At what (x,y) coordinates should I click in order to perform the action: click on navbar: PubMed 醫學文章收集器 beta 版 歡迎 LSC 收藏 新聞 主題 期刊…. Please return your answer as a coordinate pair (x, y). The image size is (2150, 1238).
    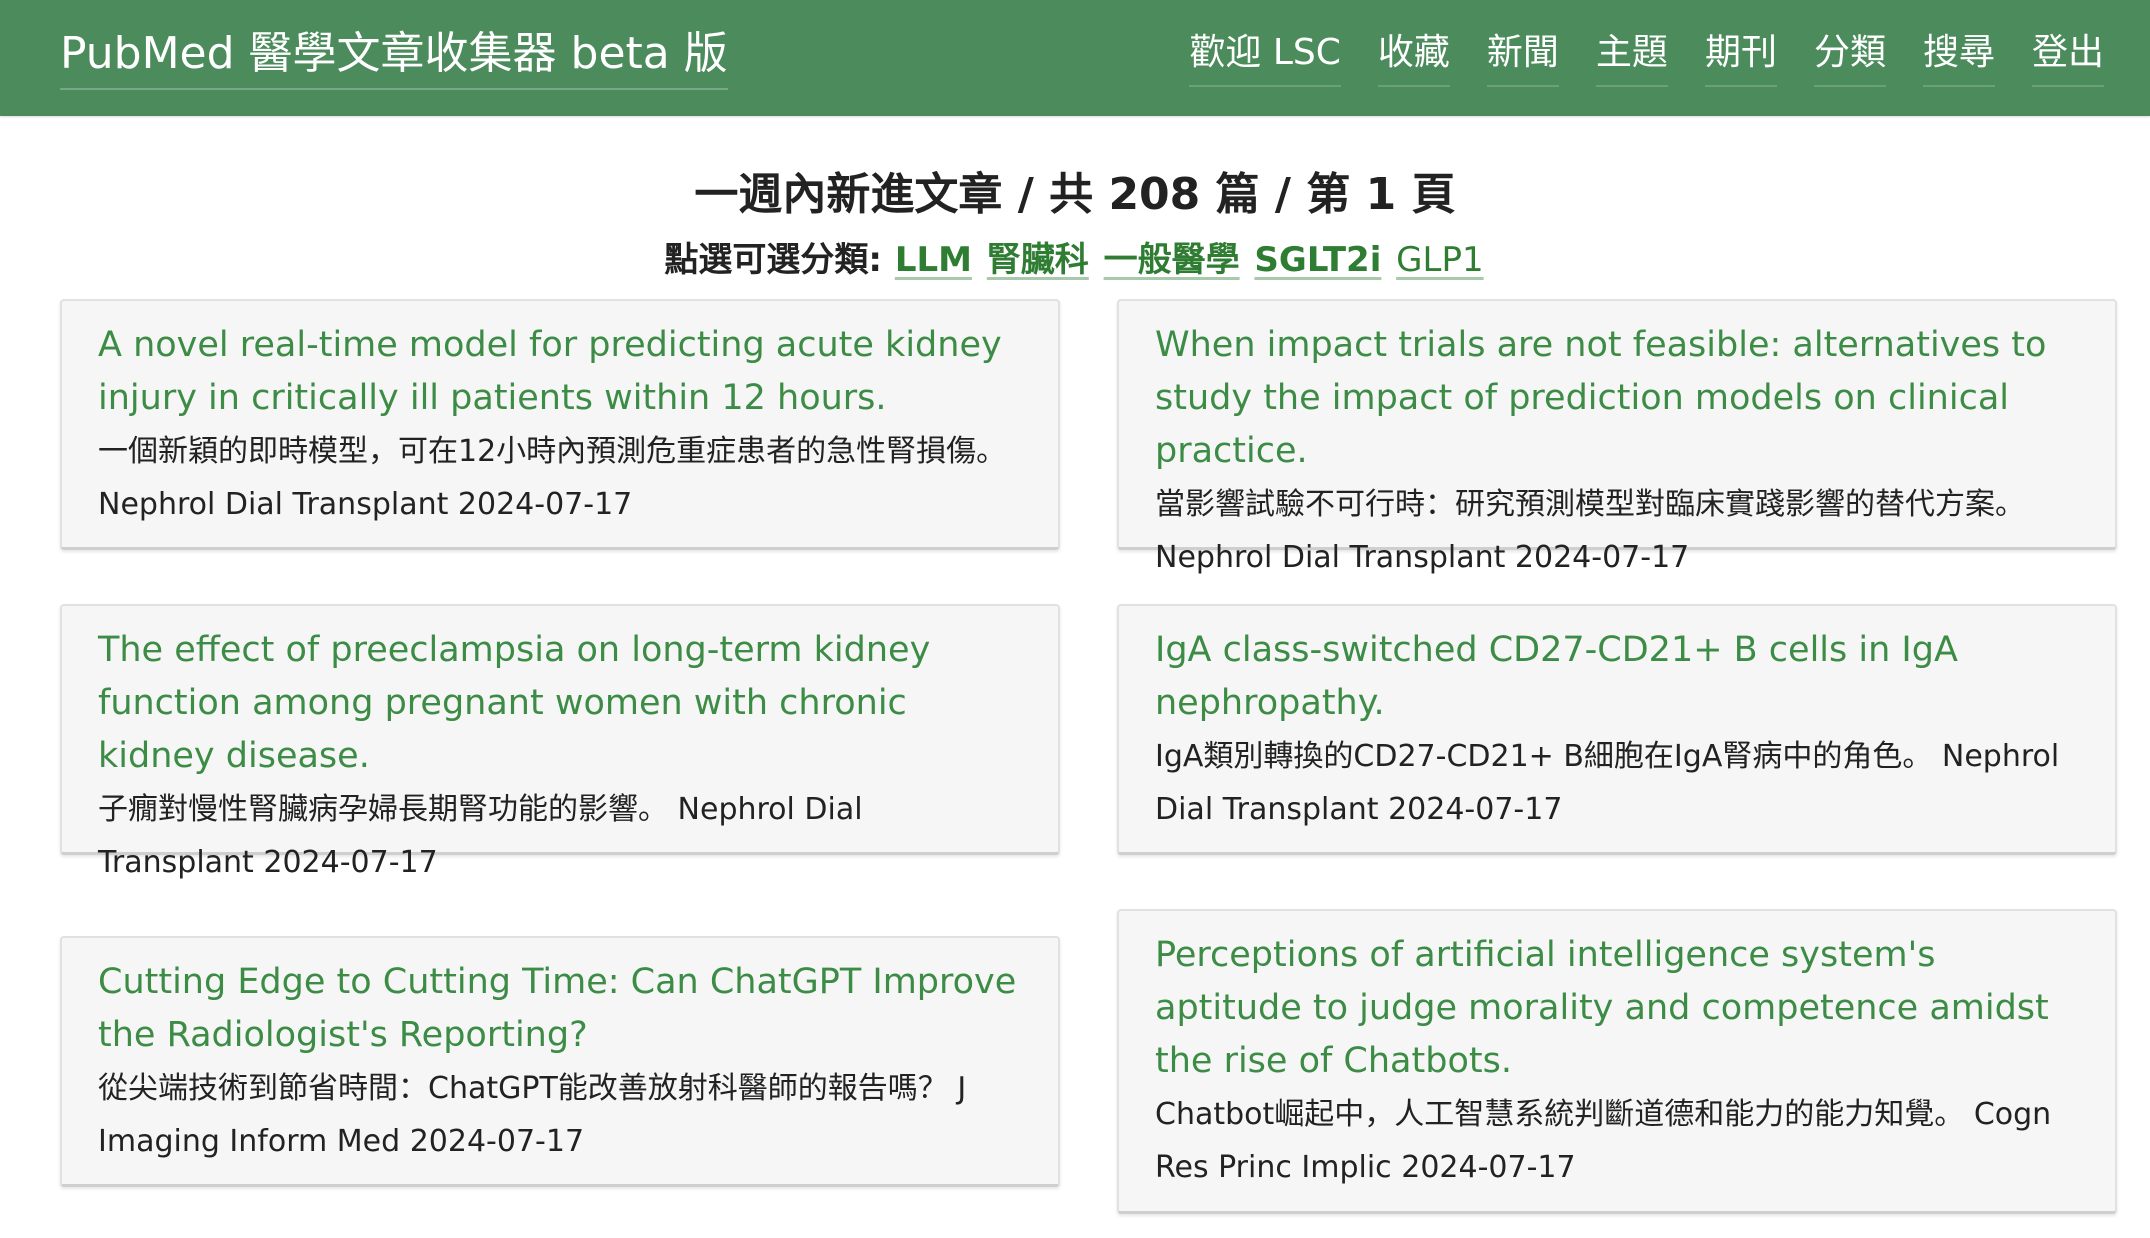
    Looking at the image, I should click on (1075, 58).